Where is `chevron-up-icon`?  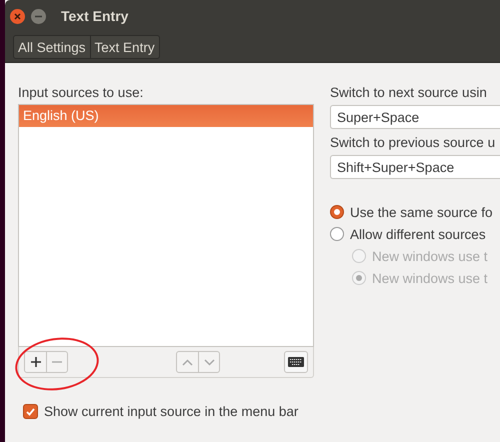
chevron-up-icon is located at coordinates (187, 362).